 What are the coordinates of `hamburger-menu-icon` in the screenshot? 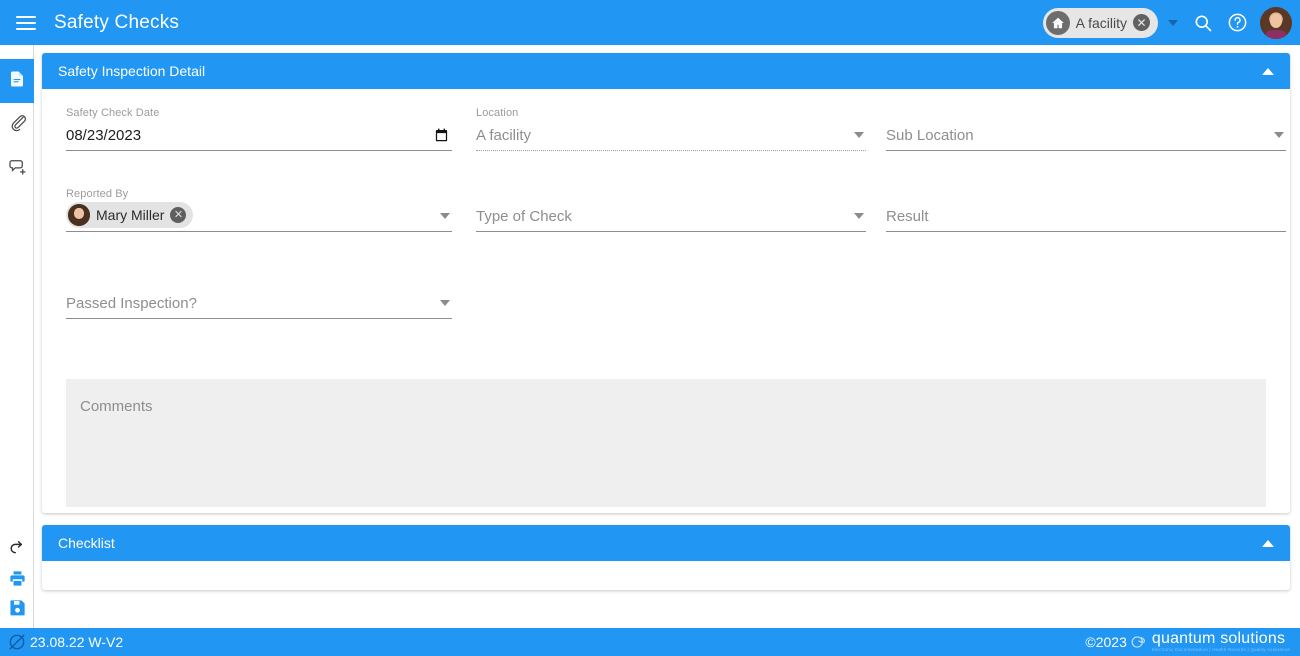 It's located at (26, 22).